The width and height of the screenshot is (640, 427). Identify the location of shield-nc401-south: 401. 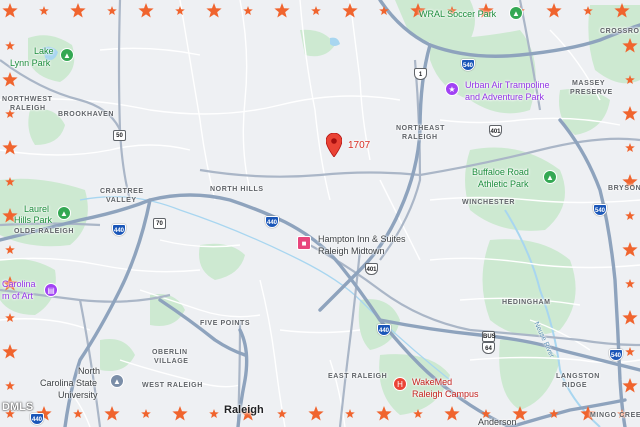
(371, 269).